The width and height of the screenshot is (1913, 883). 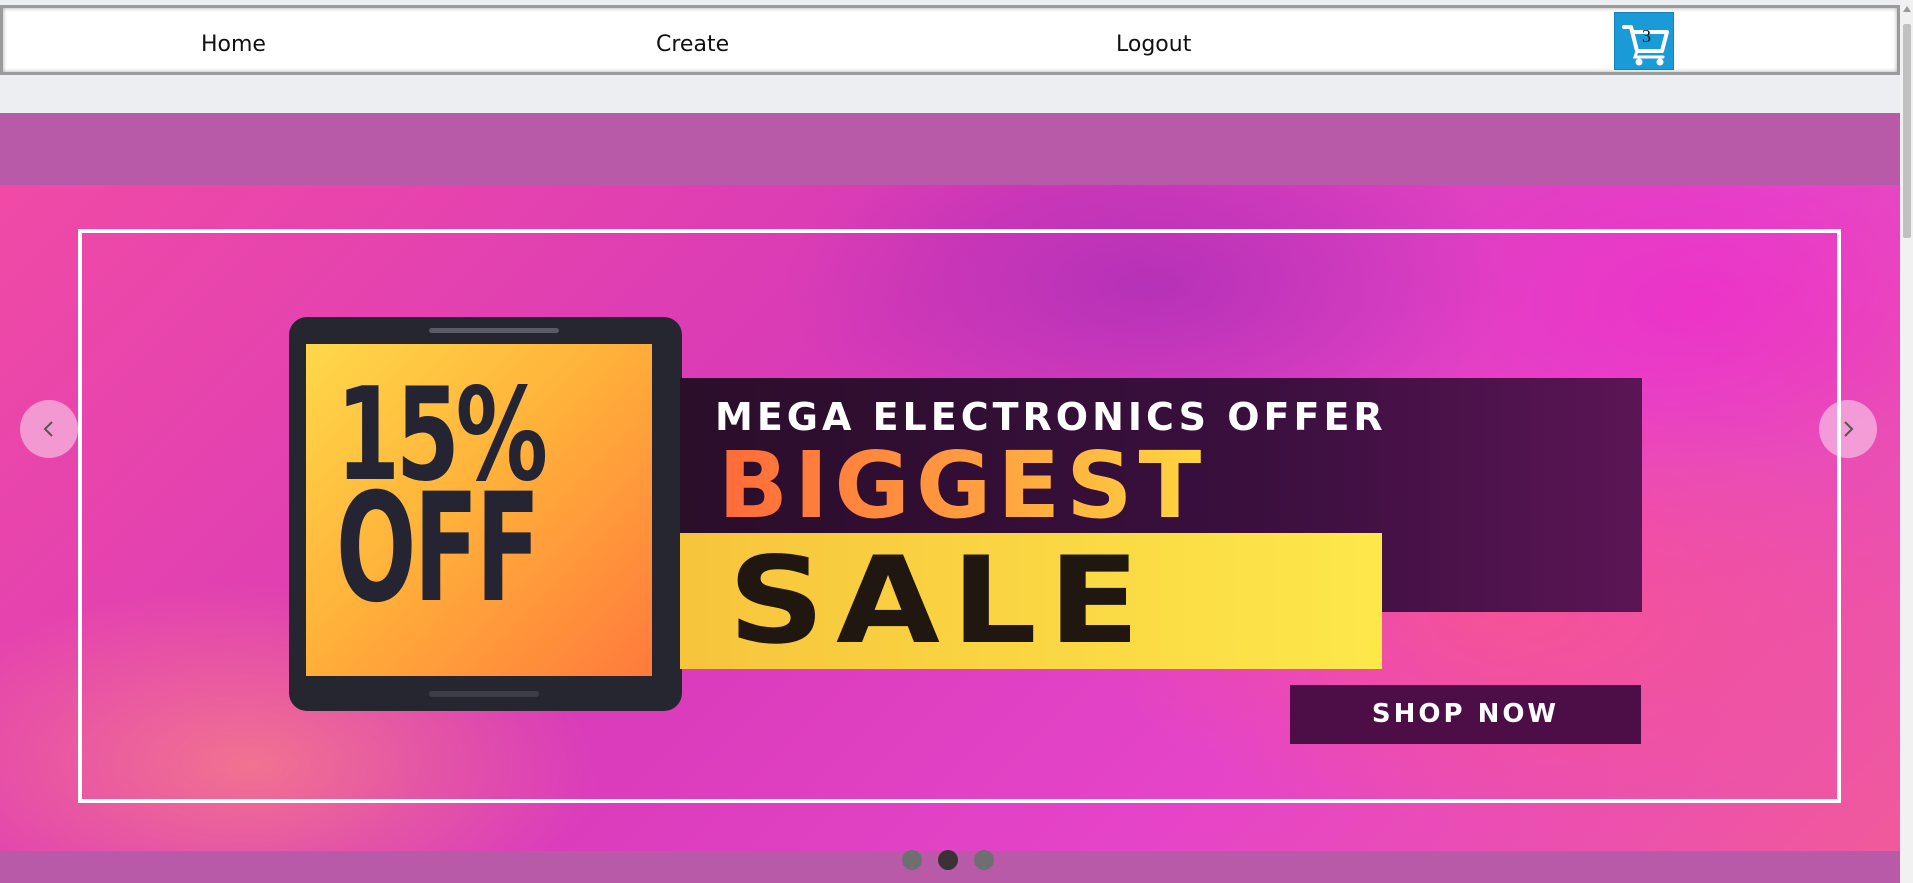 What do you see at coordinates (494, 330) in the screenshot?
I see `tablet-speaker` at bounding box center [494, 330].